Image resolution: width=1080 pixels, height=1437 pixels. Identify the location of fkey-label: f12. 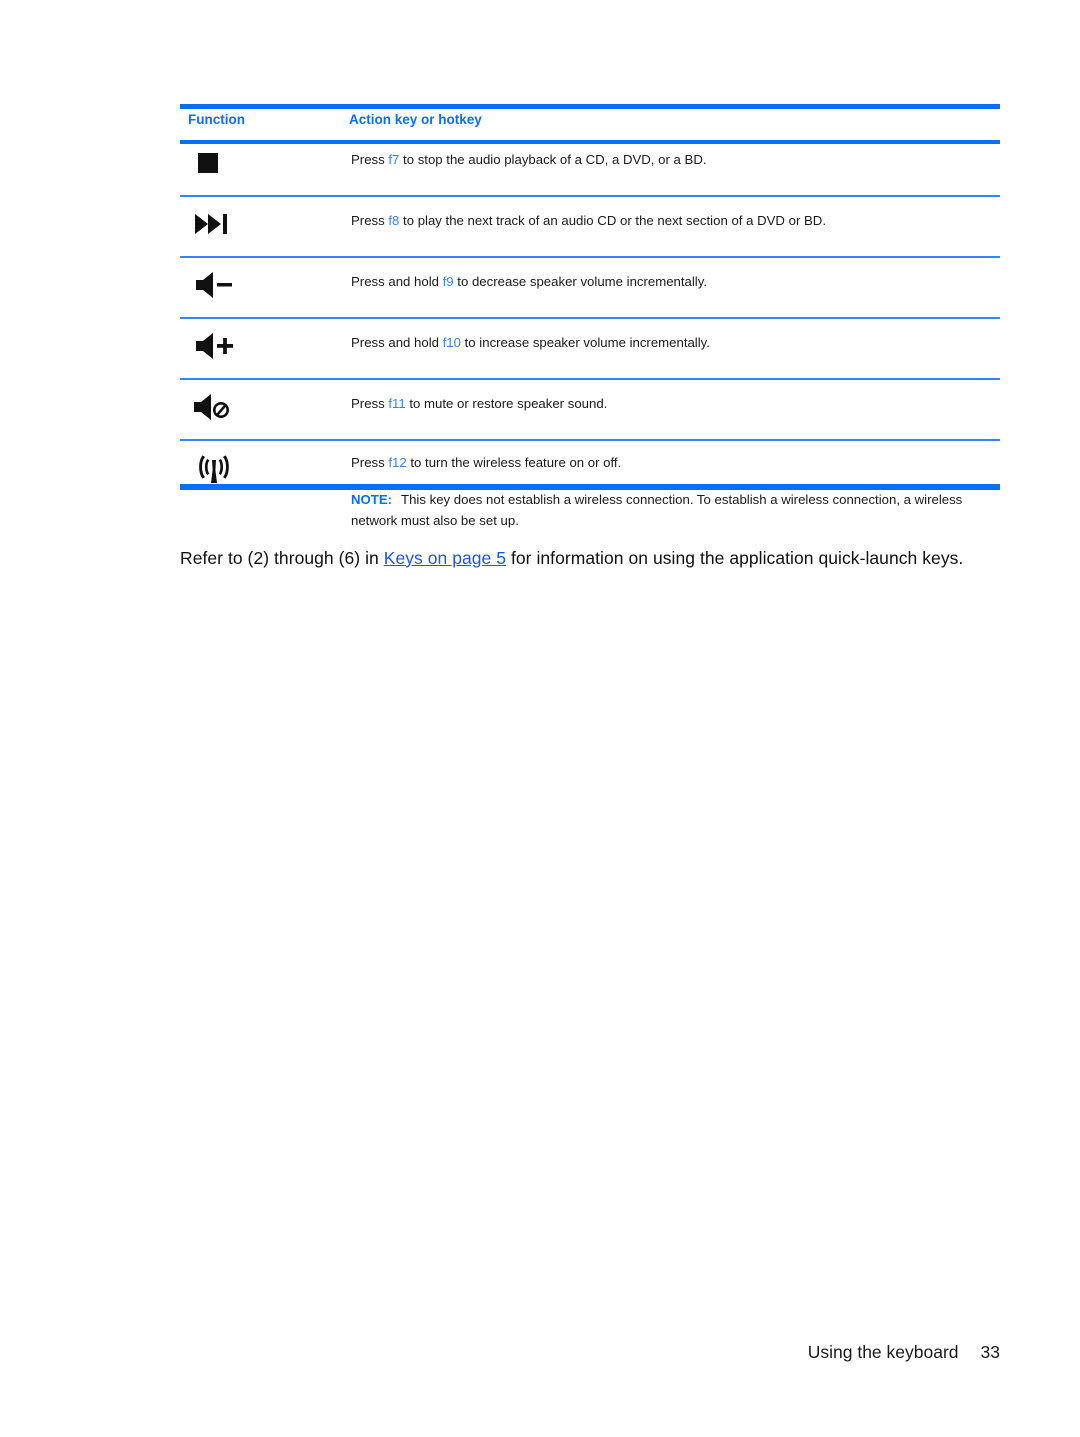
(397, 462).